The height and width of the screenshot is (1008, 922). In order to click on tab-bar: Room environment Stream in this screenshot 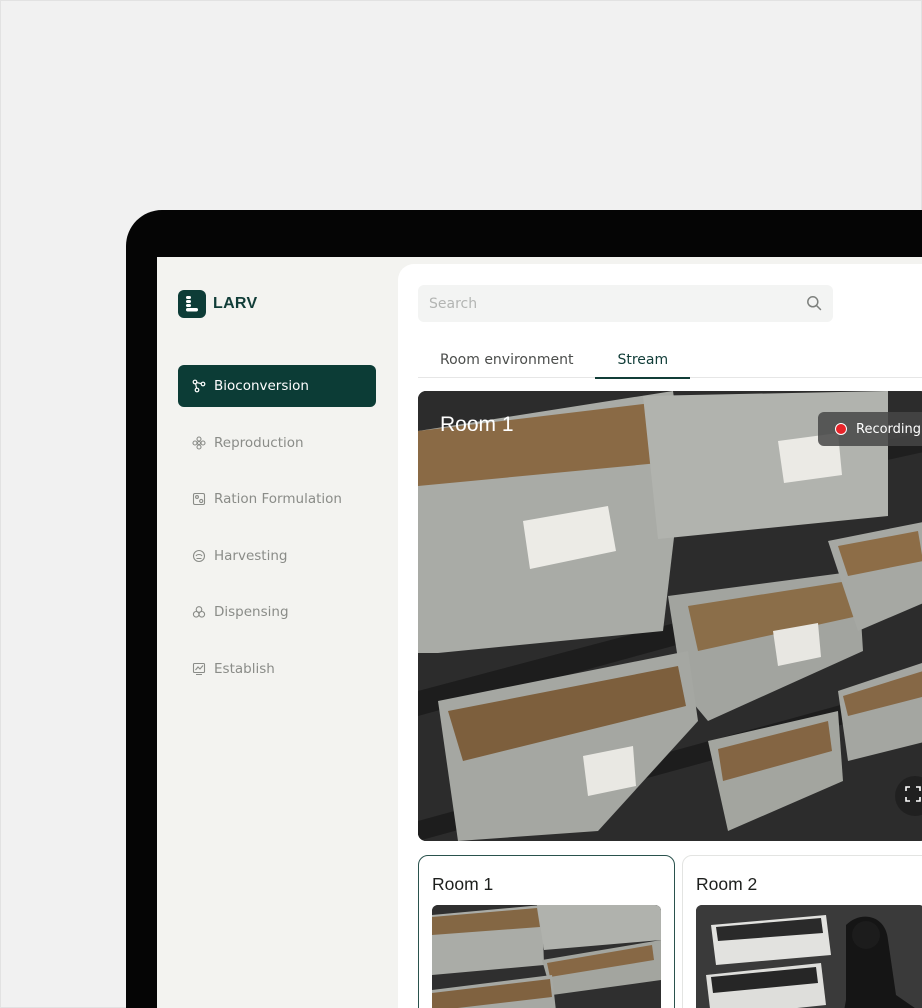, I will do `click(670, 362)`.